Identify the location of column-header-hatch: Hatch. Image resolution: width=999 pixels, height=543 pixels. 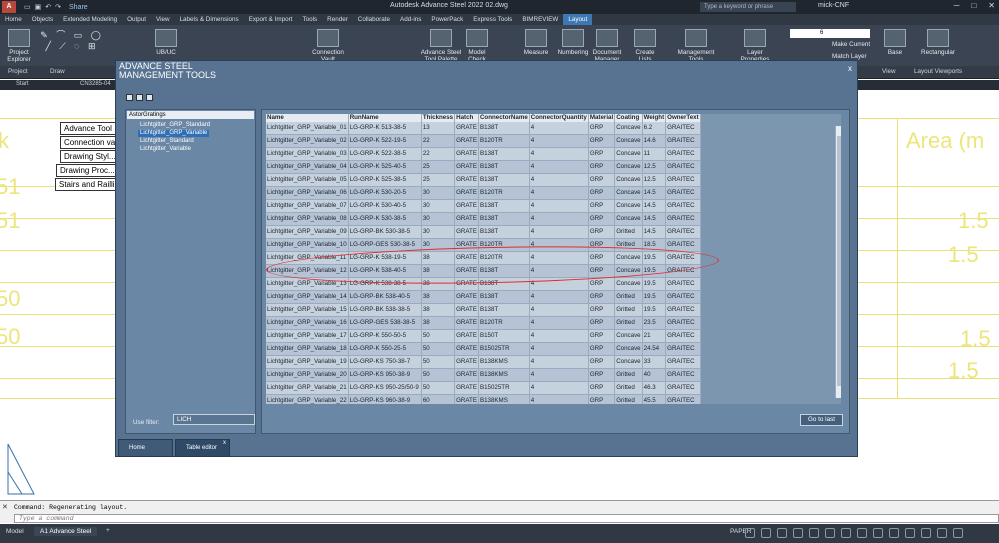
(466, 118).